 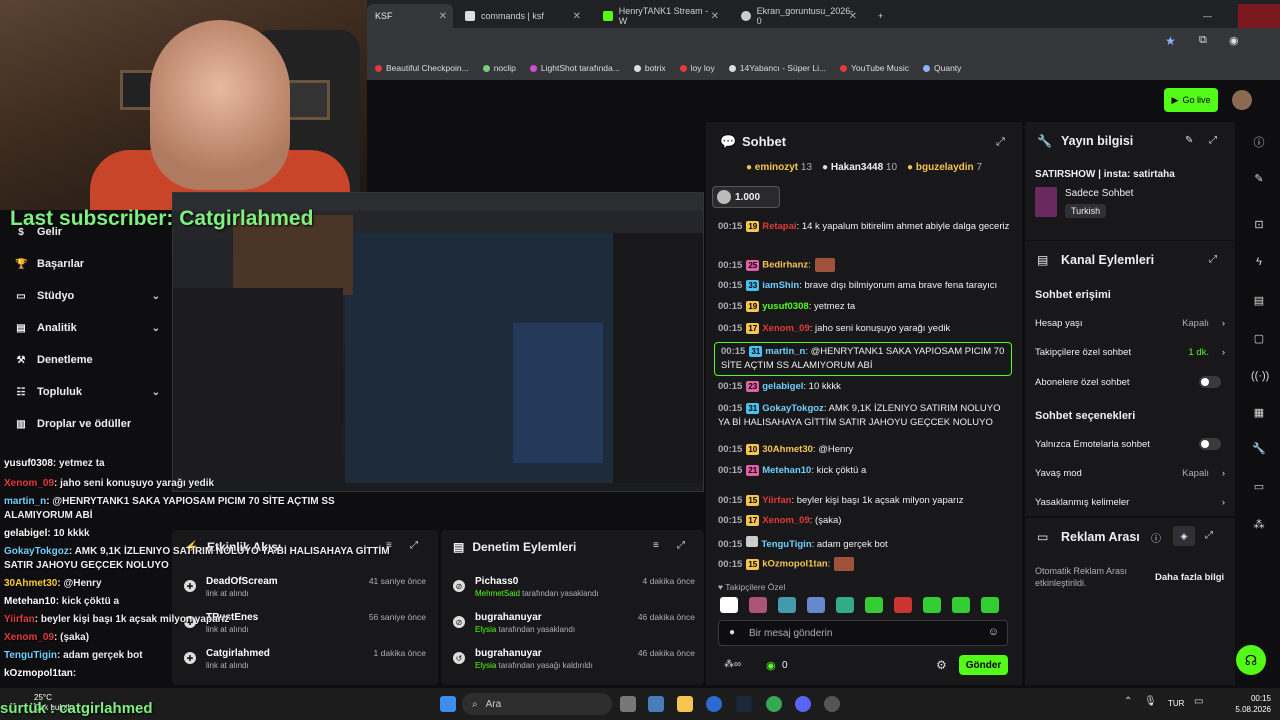 What do you see at coordinates (1198, 701) in the screenshot?
I see `network-icon: ▭` at bounding box center [1198, 701].